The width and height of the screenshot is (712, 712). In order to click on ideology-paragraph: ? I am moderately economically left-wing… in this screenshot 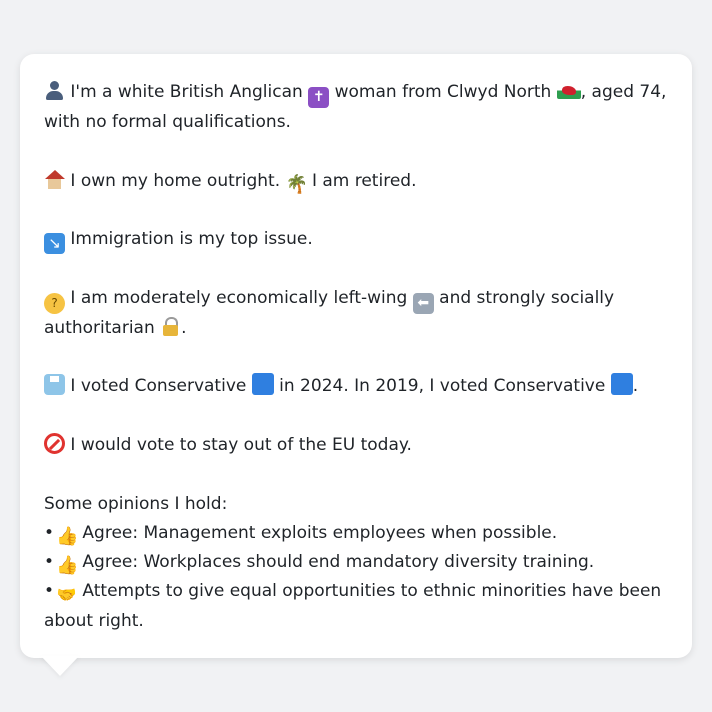, I will do `click(356, 313)`.